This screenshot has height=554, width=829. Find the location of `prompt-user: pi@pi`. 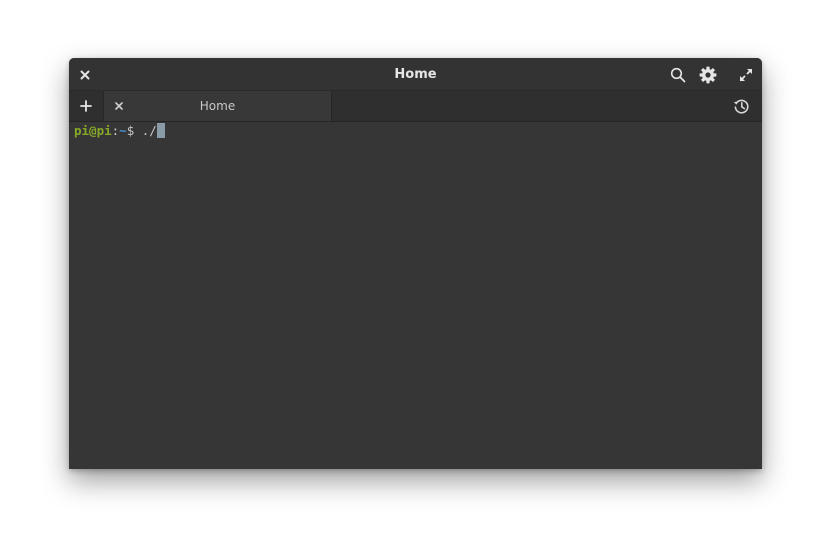

prompt-user: pi@pi is located at coordinates (93, 130).